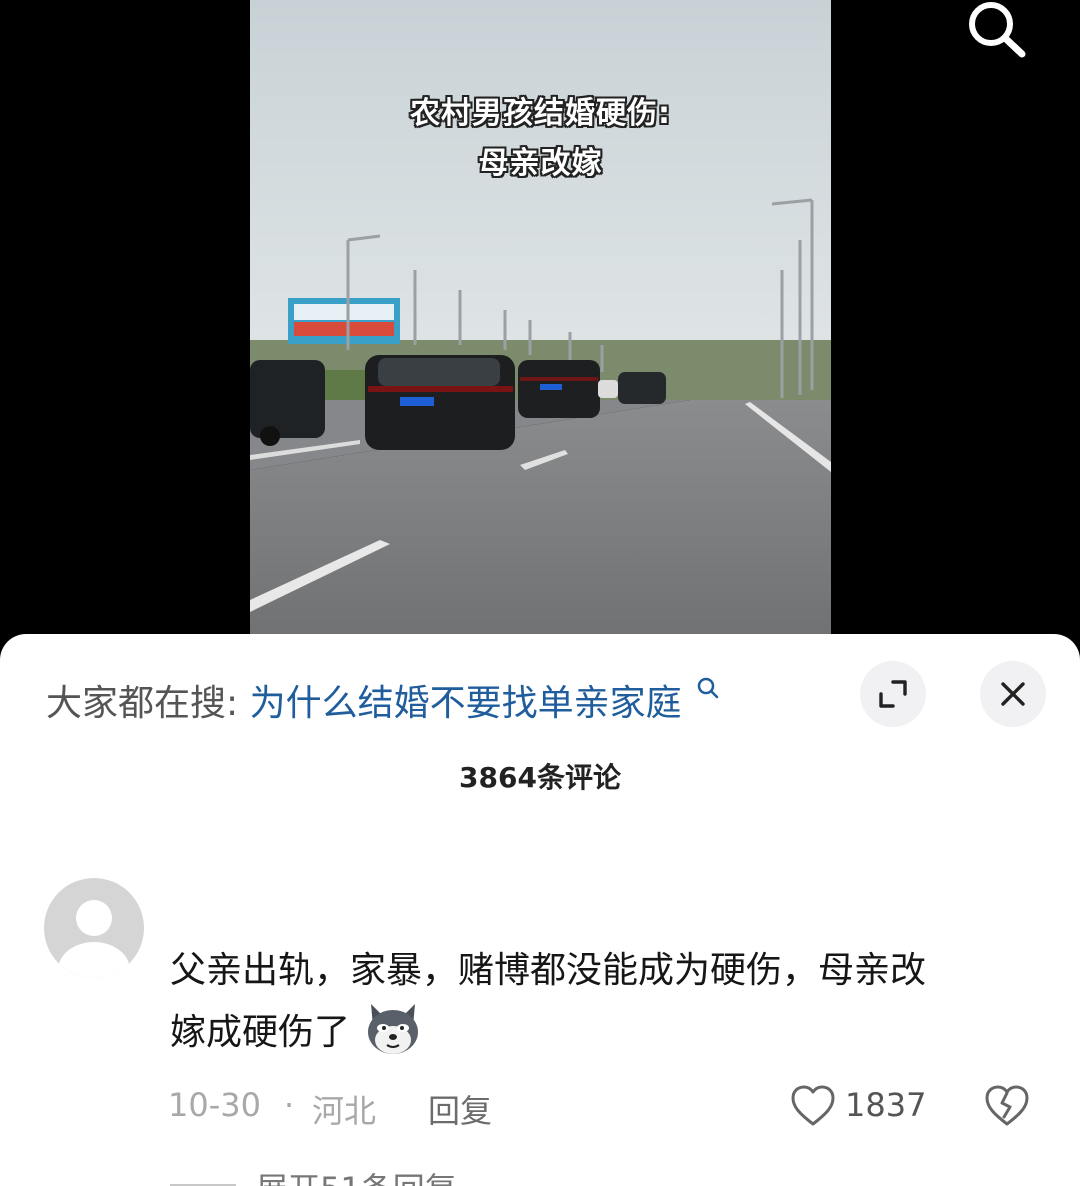 The width and height of the screenshot is (1080, 1186). I want to click on broken-heart-icon, so click(1007, 1105).